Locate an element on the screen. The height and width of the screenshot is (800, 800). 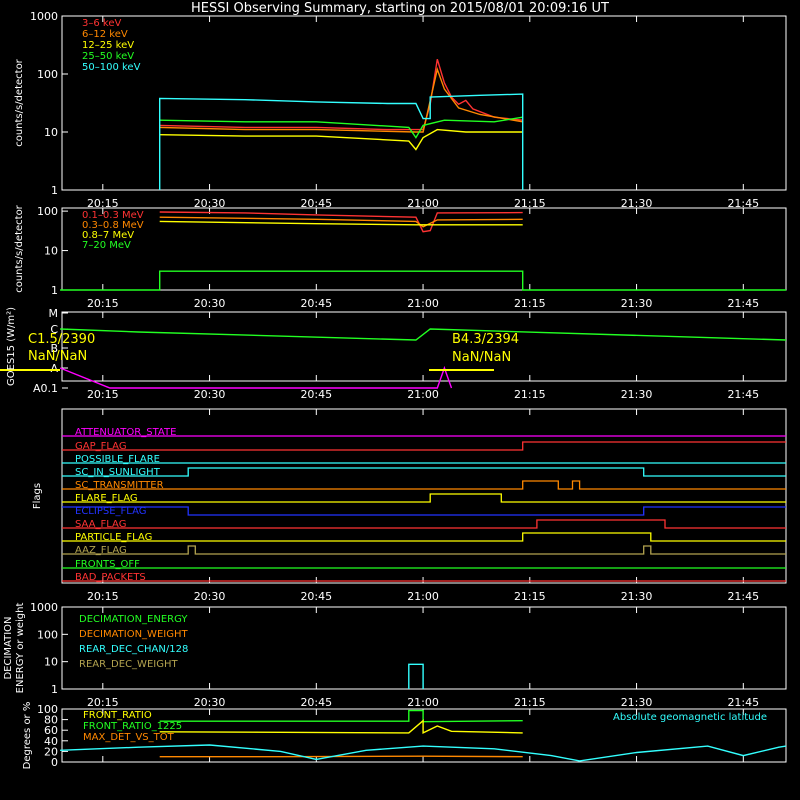
panel4-ylabel: Flags is located at coordinates (37, 496).